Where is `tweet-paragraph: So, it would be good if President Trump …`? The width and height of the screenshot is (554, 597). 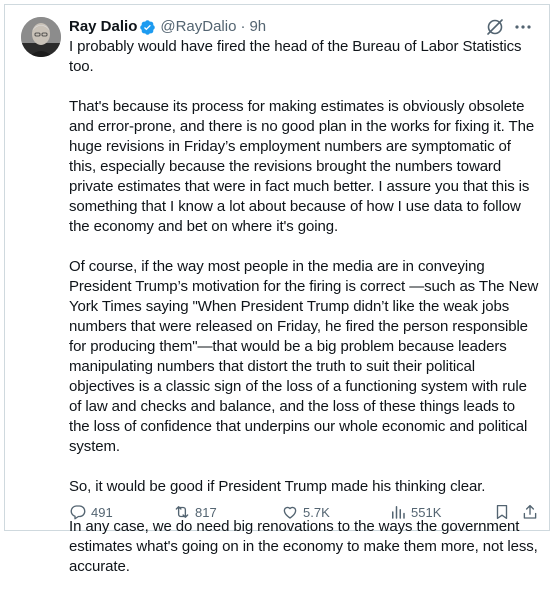 tweet-paragraph: So, it would be good if President Trump … is located at coordinates (277, 486).